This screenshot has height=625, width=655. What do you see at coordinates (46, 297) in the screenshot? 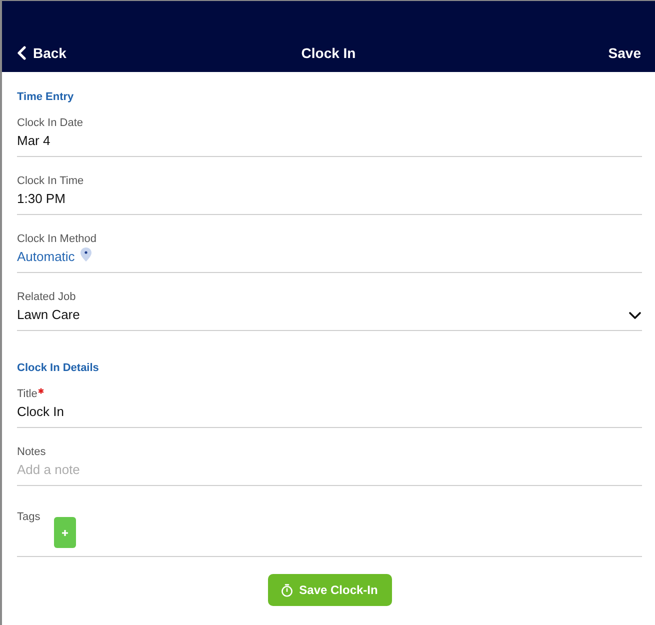
I see `field-label: Related Job` at bounding box center [46, 297].